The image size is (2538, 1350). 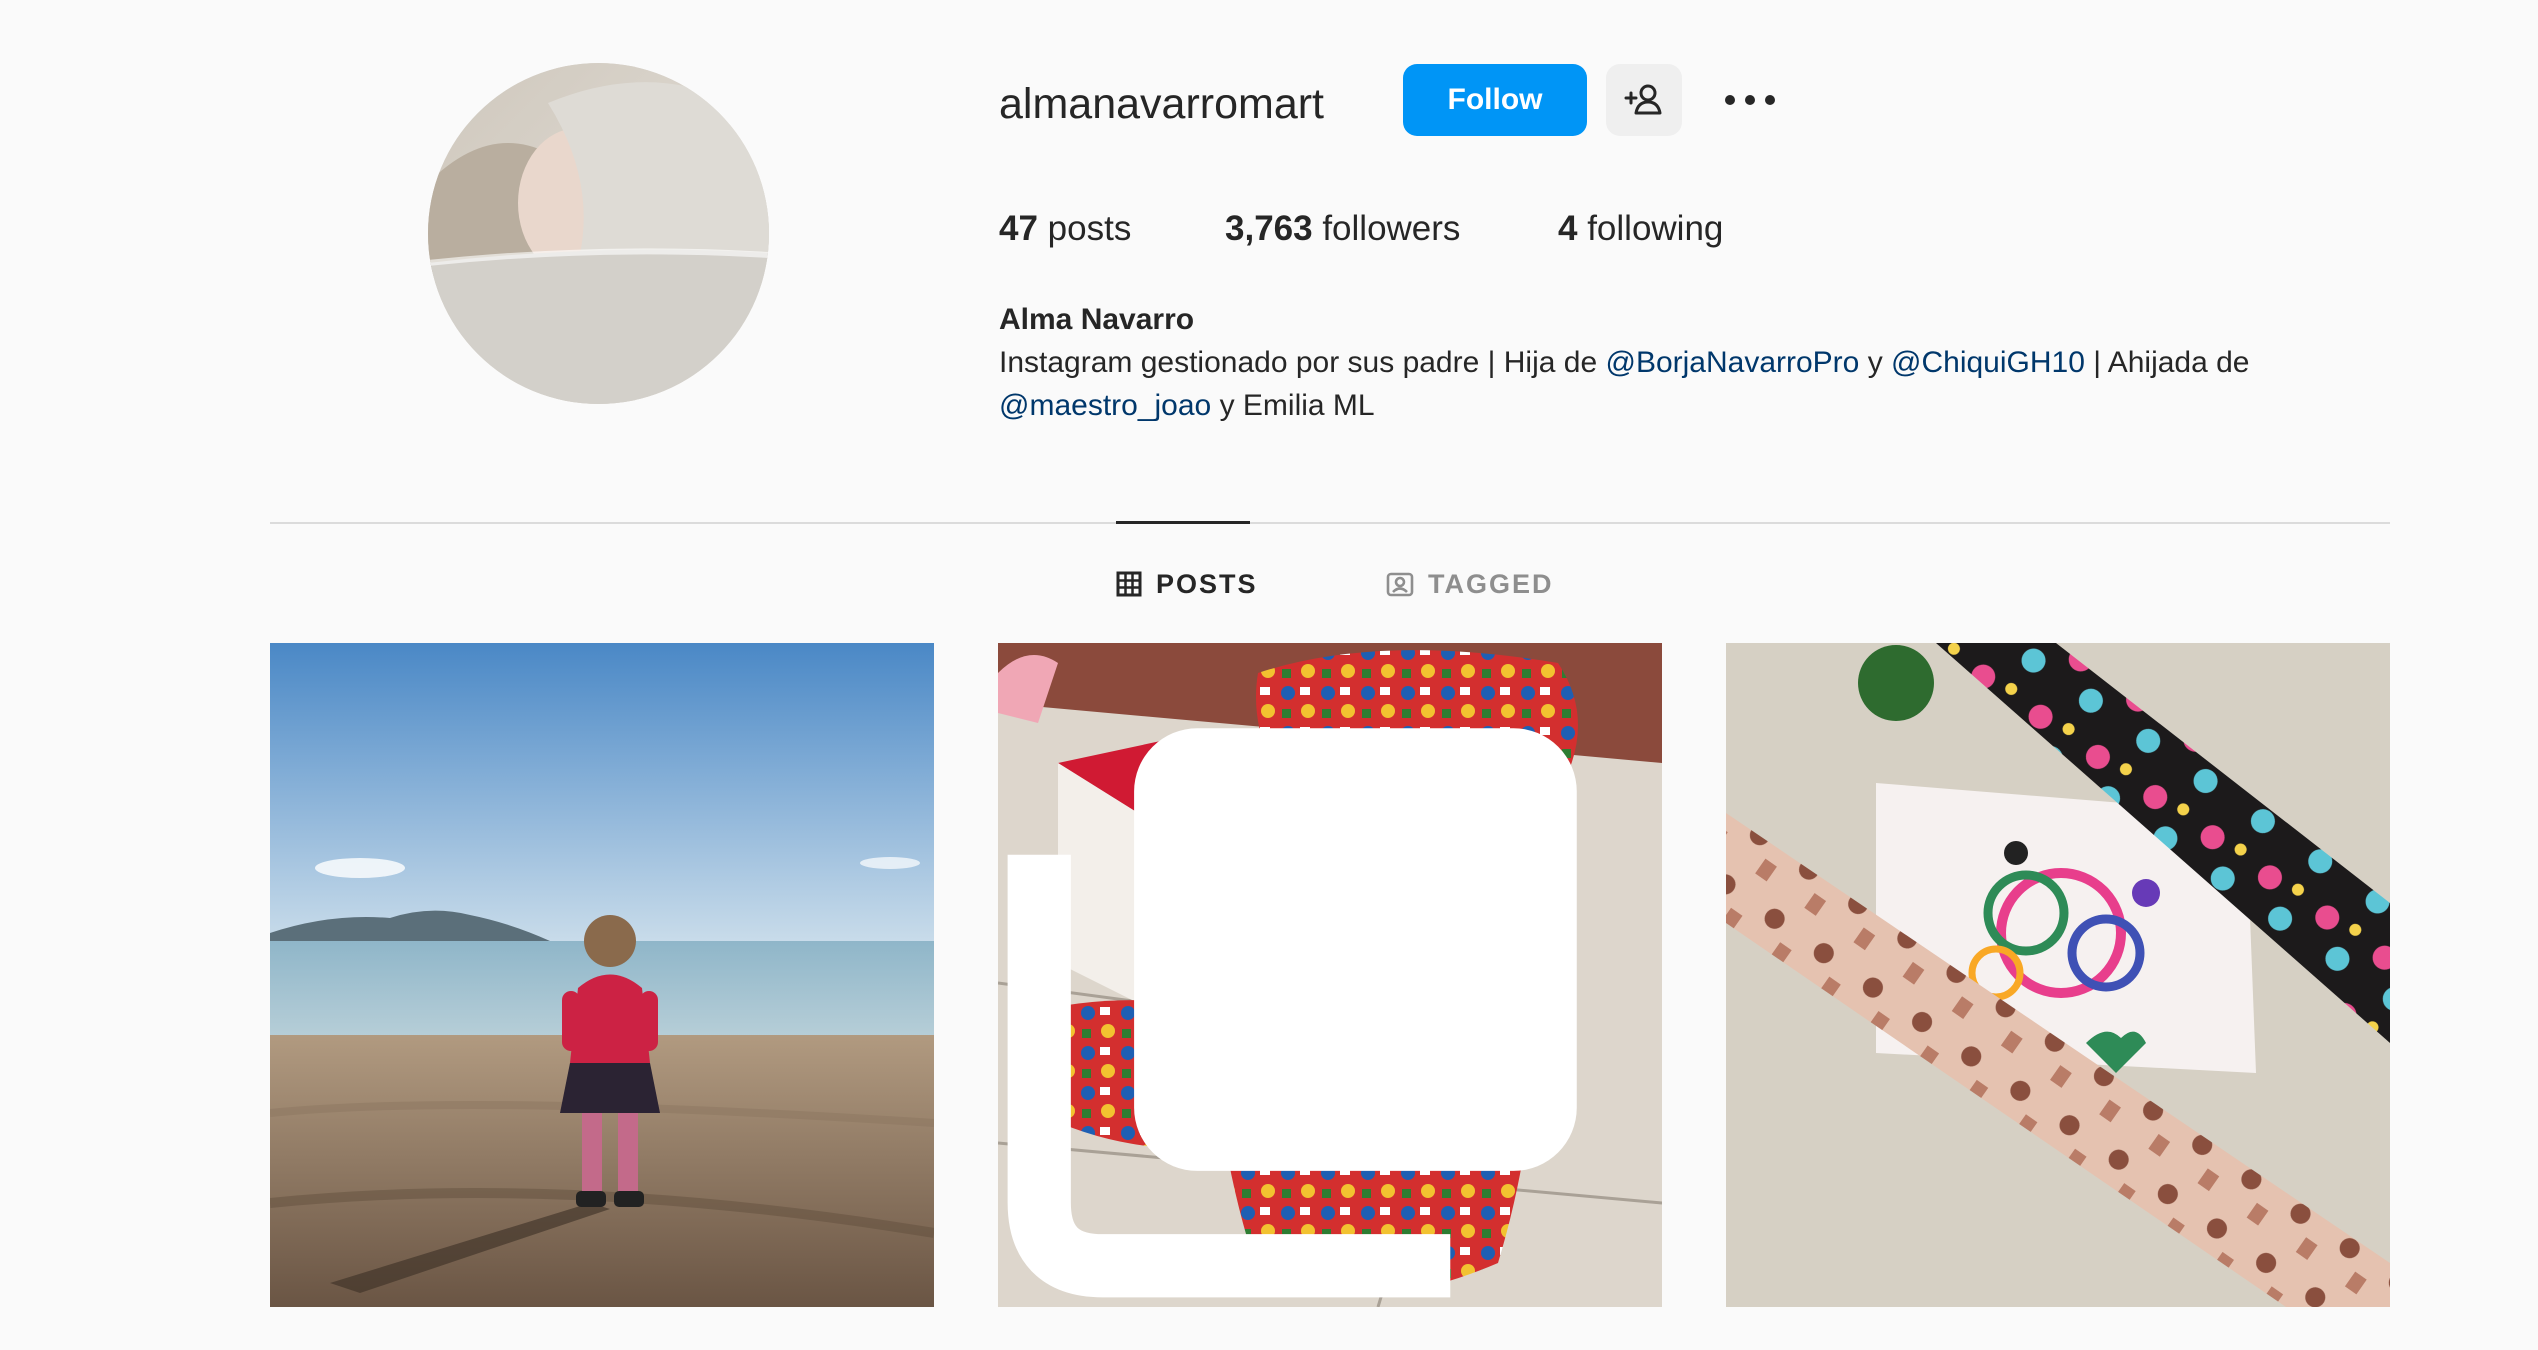 I want to click on tabs-divider, so click(x=1330, y=523).